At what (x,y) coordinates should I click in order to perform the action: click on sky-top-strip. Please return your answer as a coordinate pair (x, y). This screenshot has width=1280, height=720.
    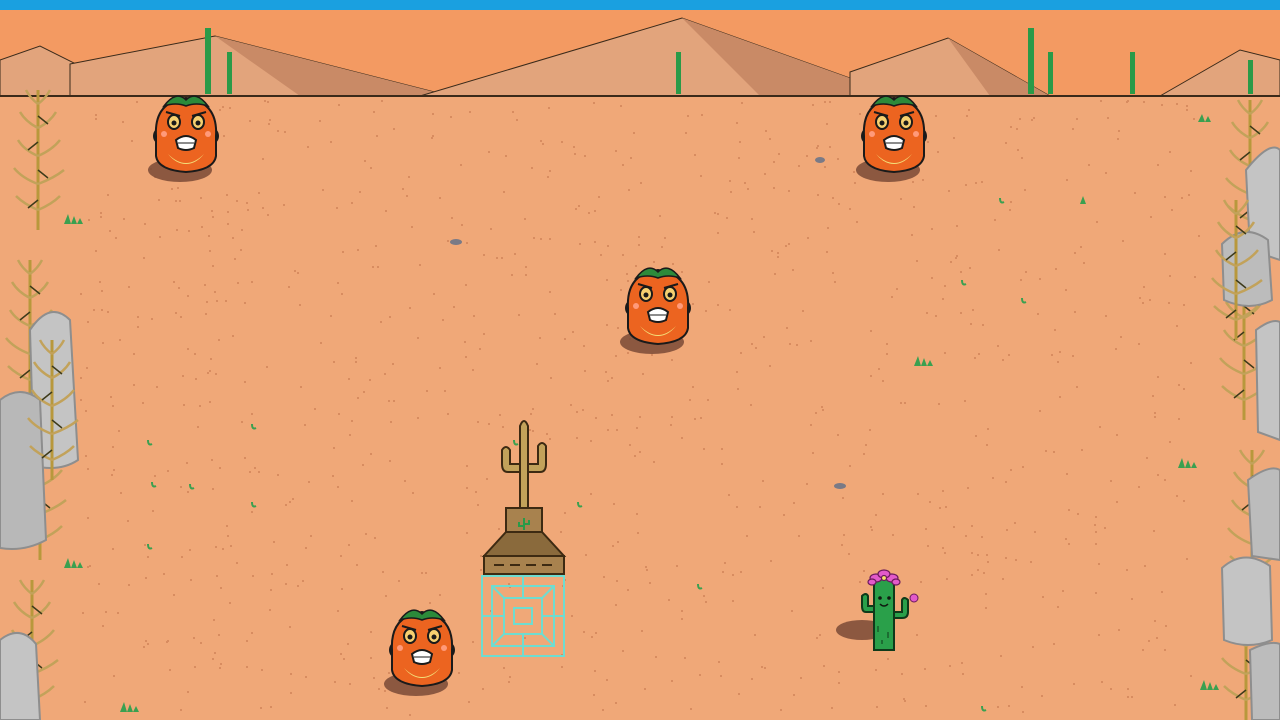
    Looking at the image, I should click on (640, 5).